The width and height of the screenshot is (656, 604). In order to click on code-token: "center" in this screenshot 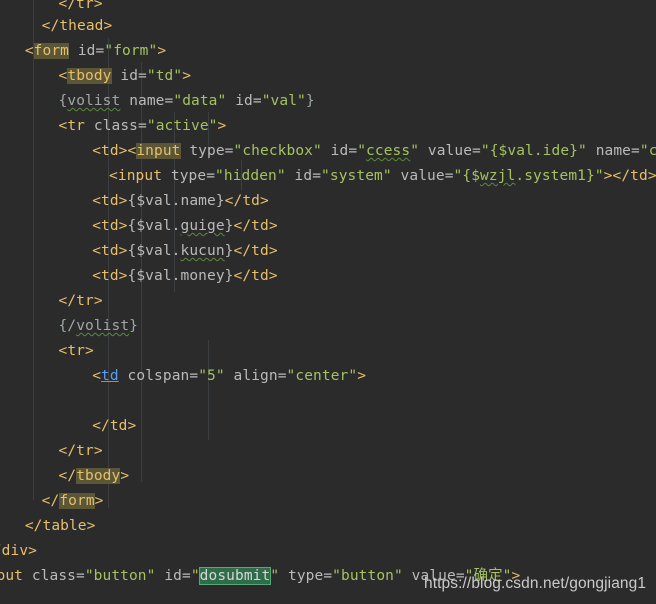, I will do `click(322, 376)`.